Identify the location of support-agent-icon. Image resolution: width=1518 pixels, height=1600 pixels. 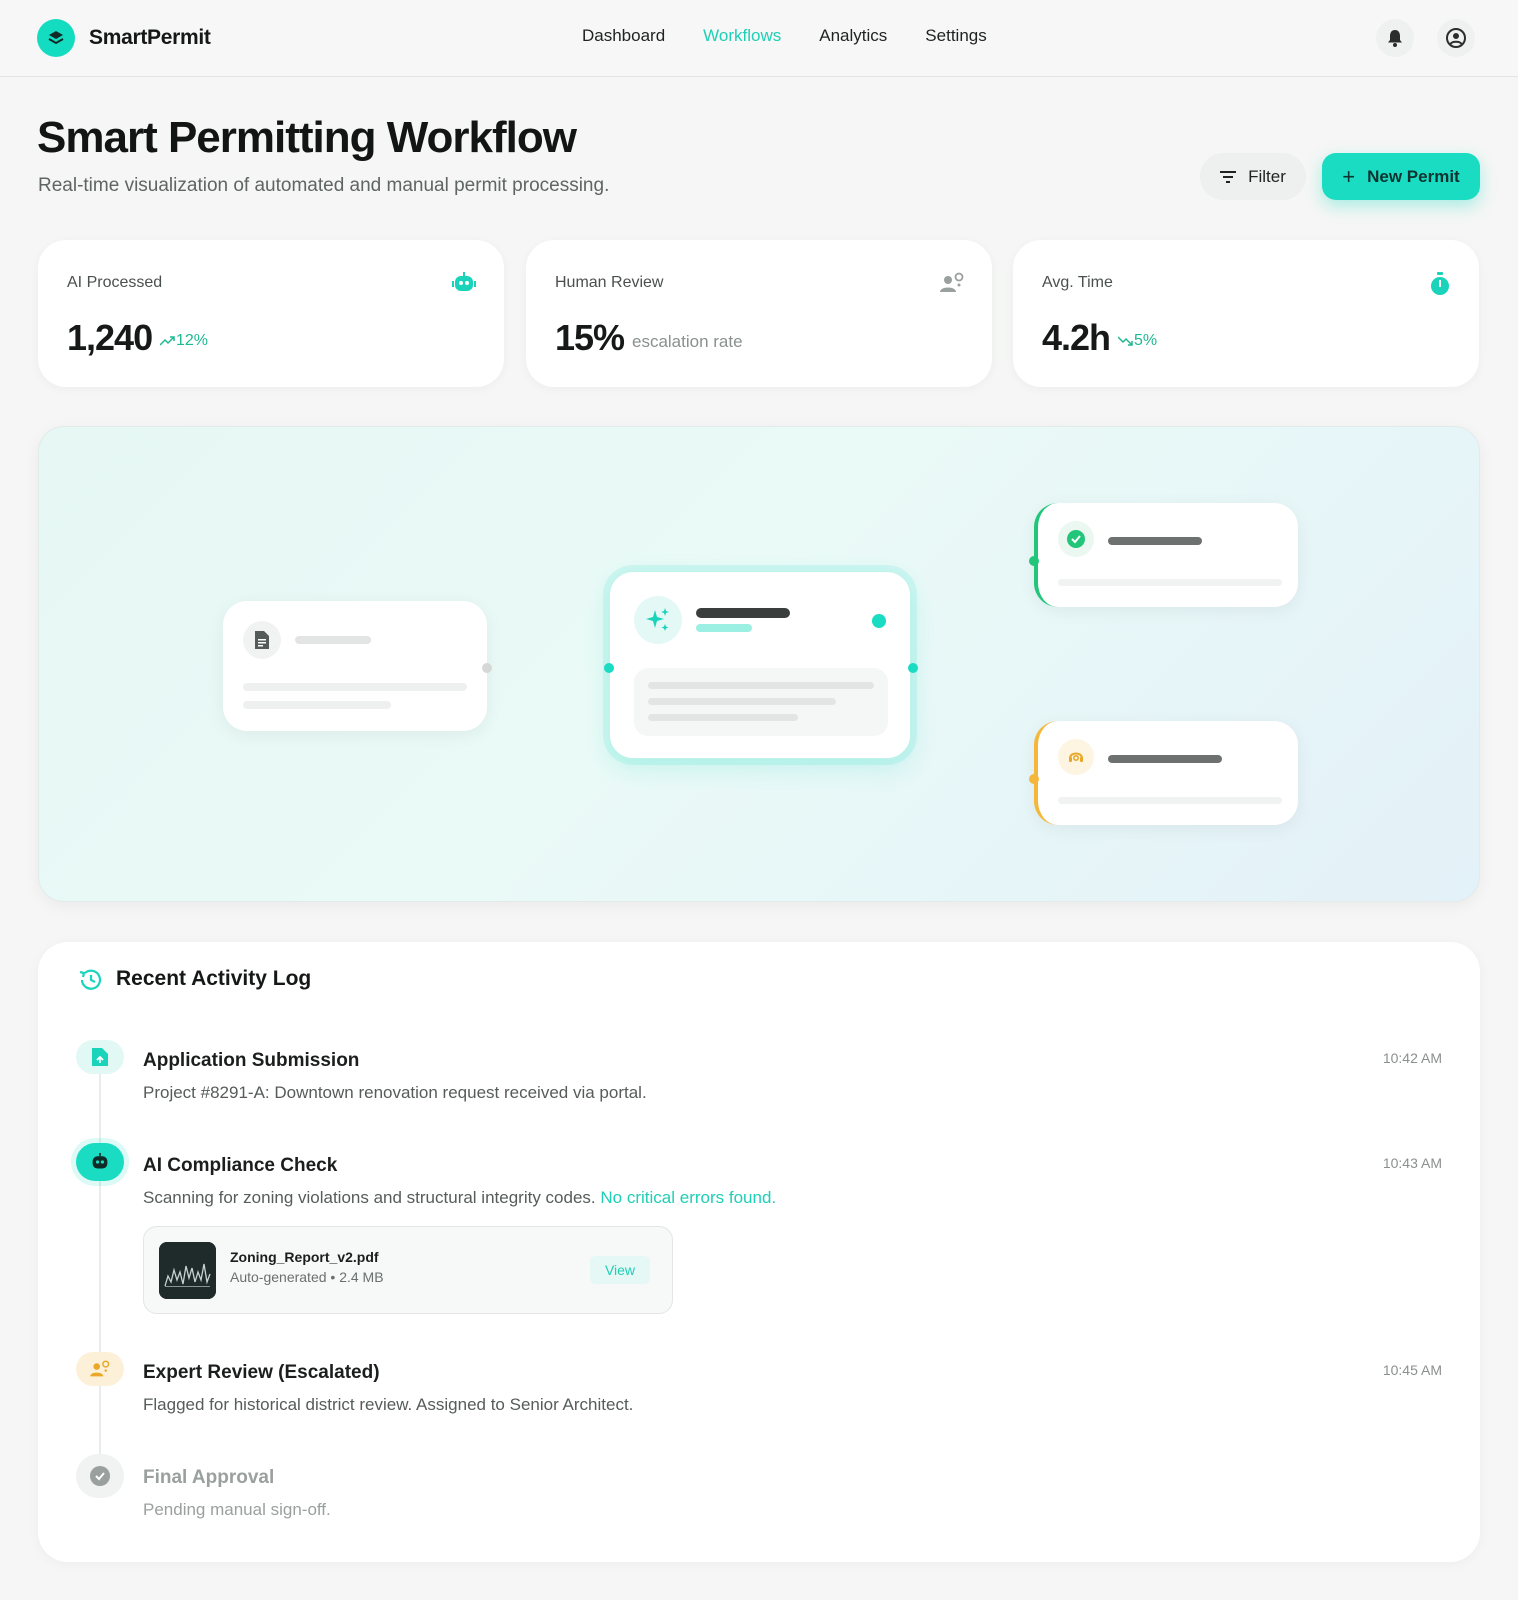
(1076, 757).